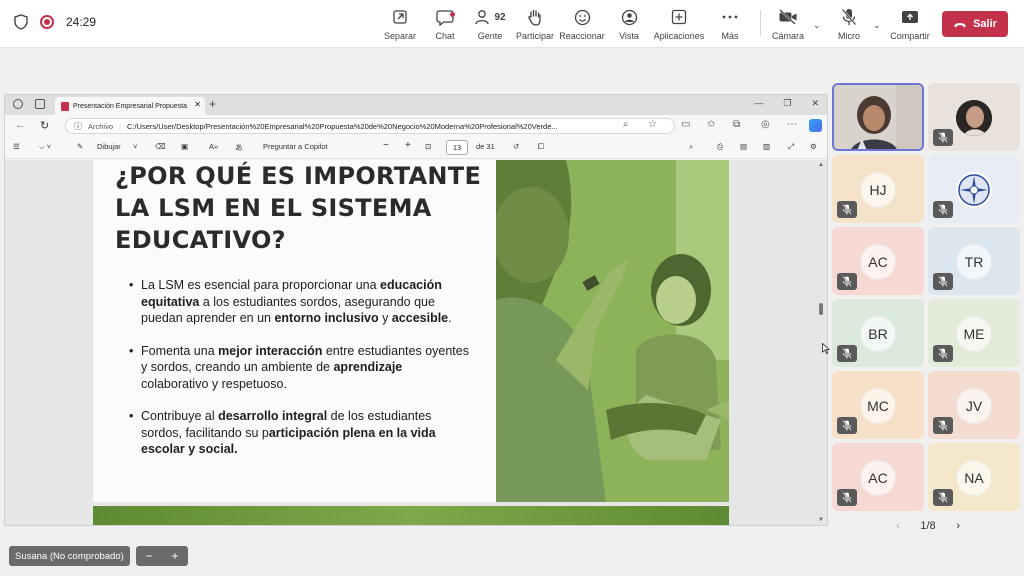 The image size is (1024, 576). What do you see at coordinates (20, 125) in the screenshot?
I see `back-icon: ←` at bounding box center [20, 125].